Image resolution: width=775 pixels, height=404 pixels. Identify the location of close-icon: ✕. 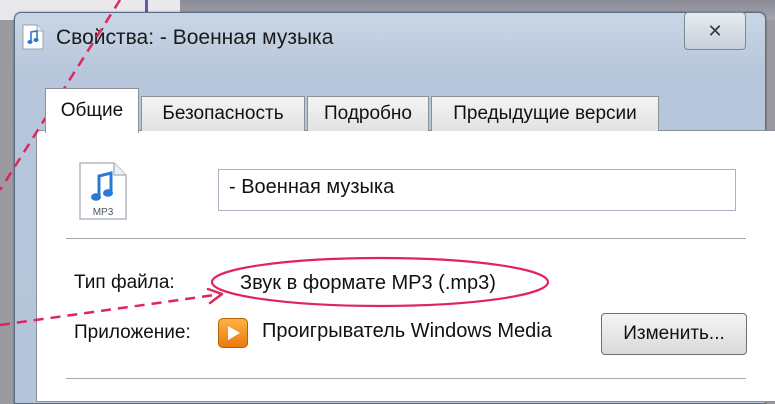
(715, 30).